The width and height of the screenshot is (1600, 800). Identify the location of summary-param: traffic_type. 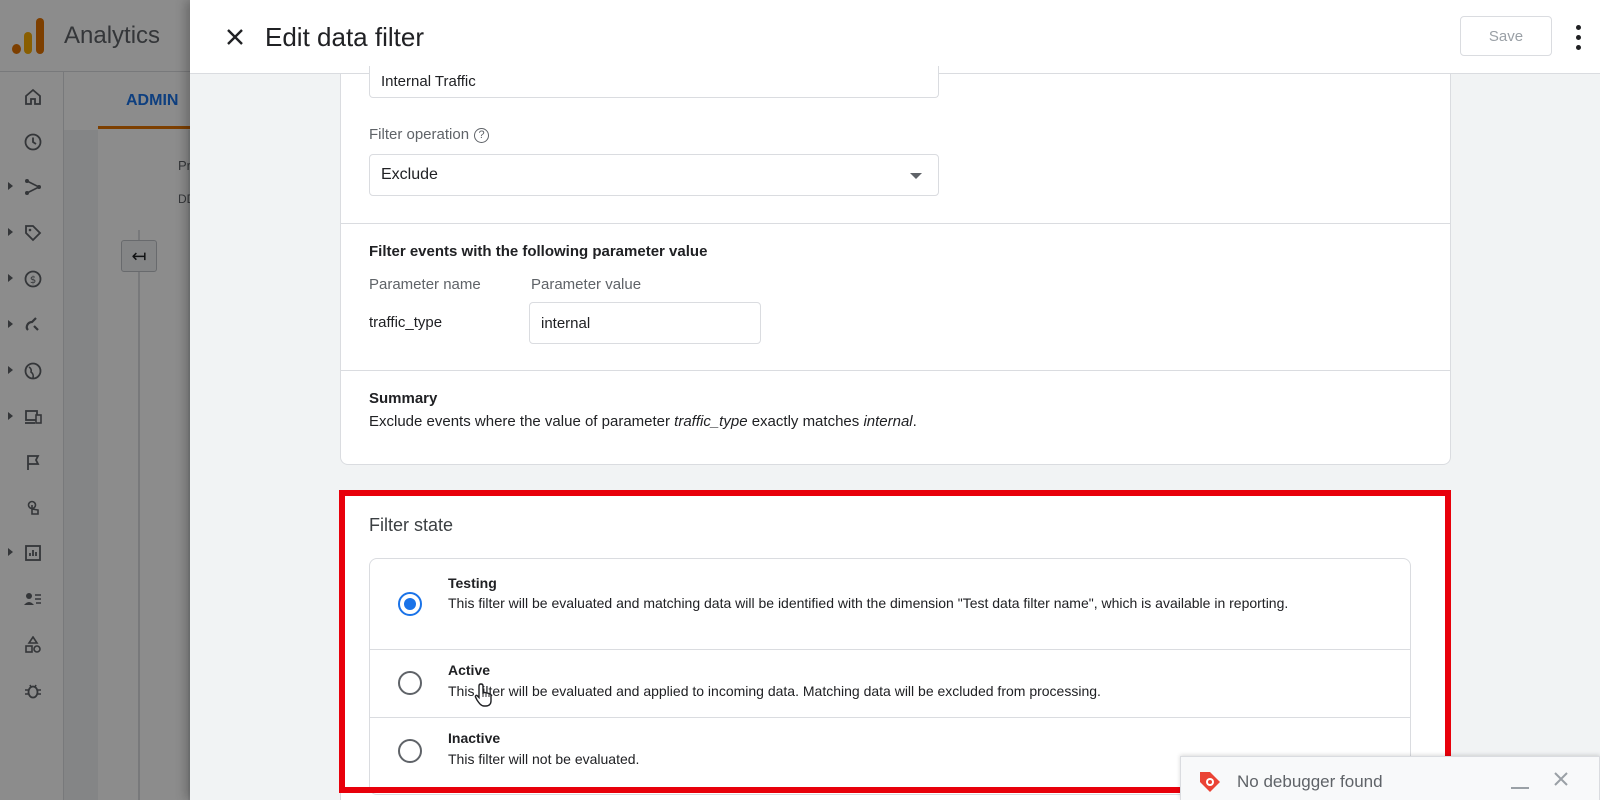
(711, 421).